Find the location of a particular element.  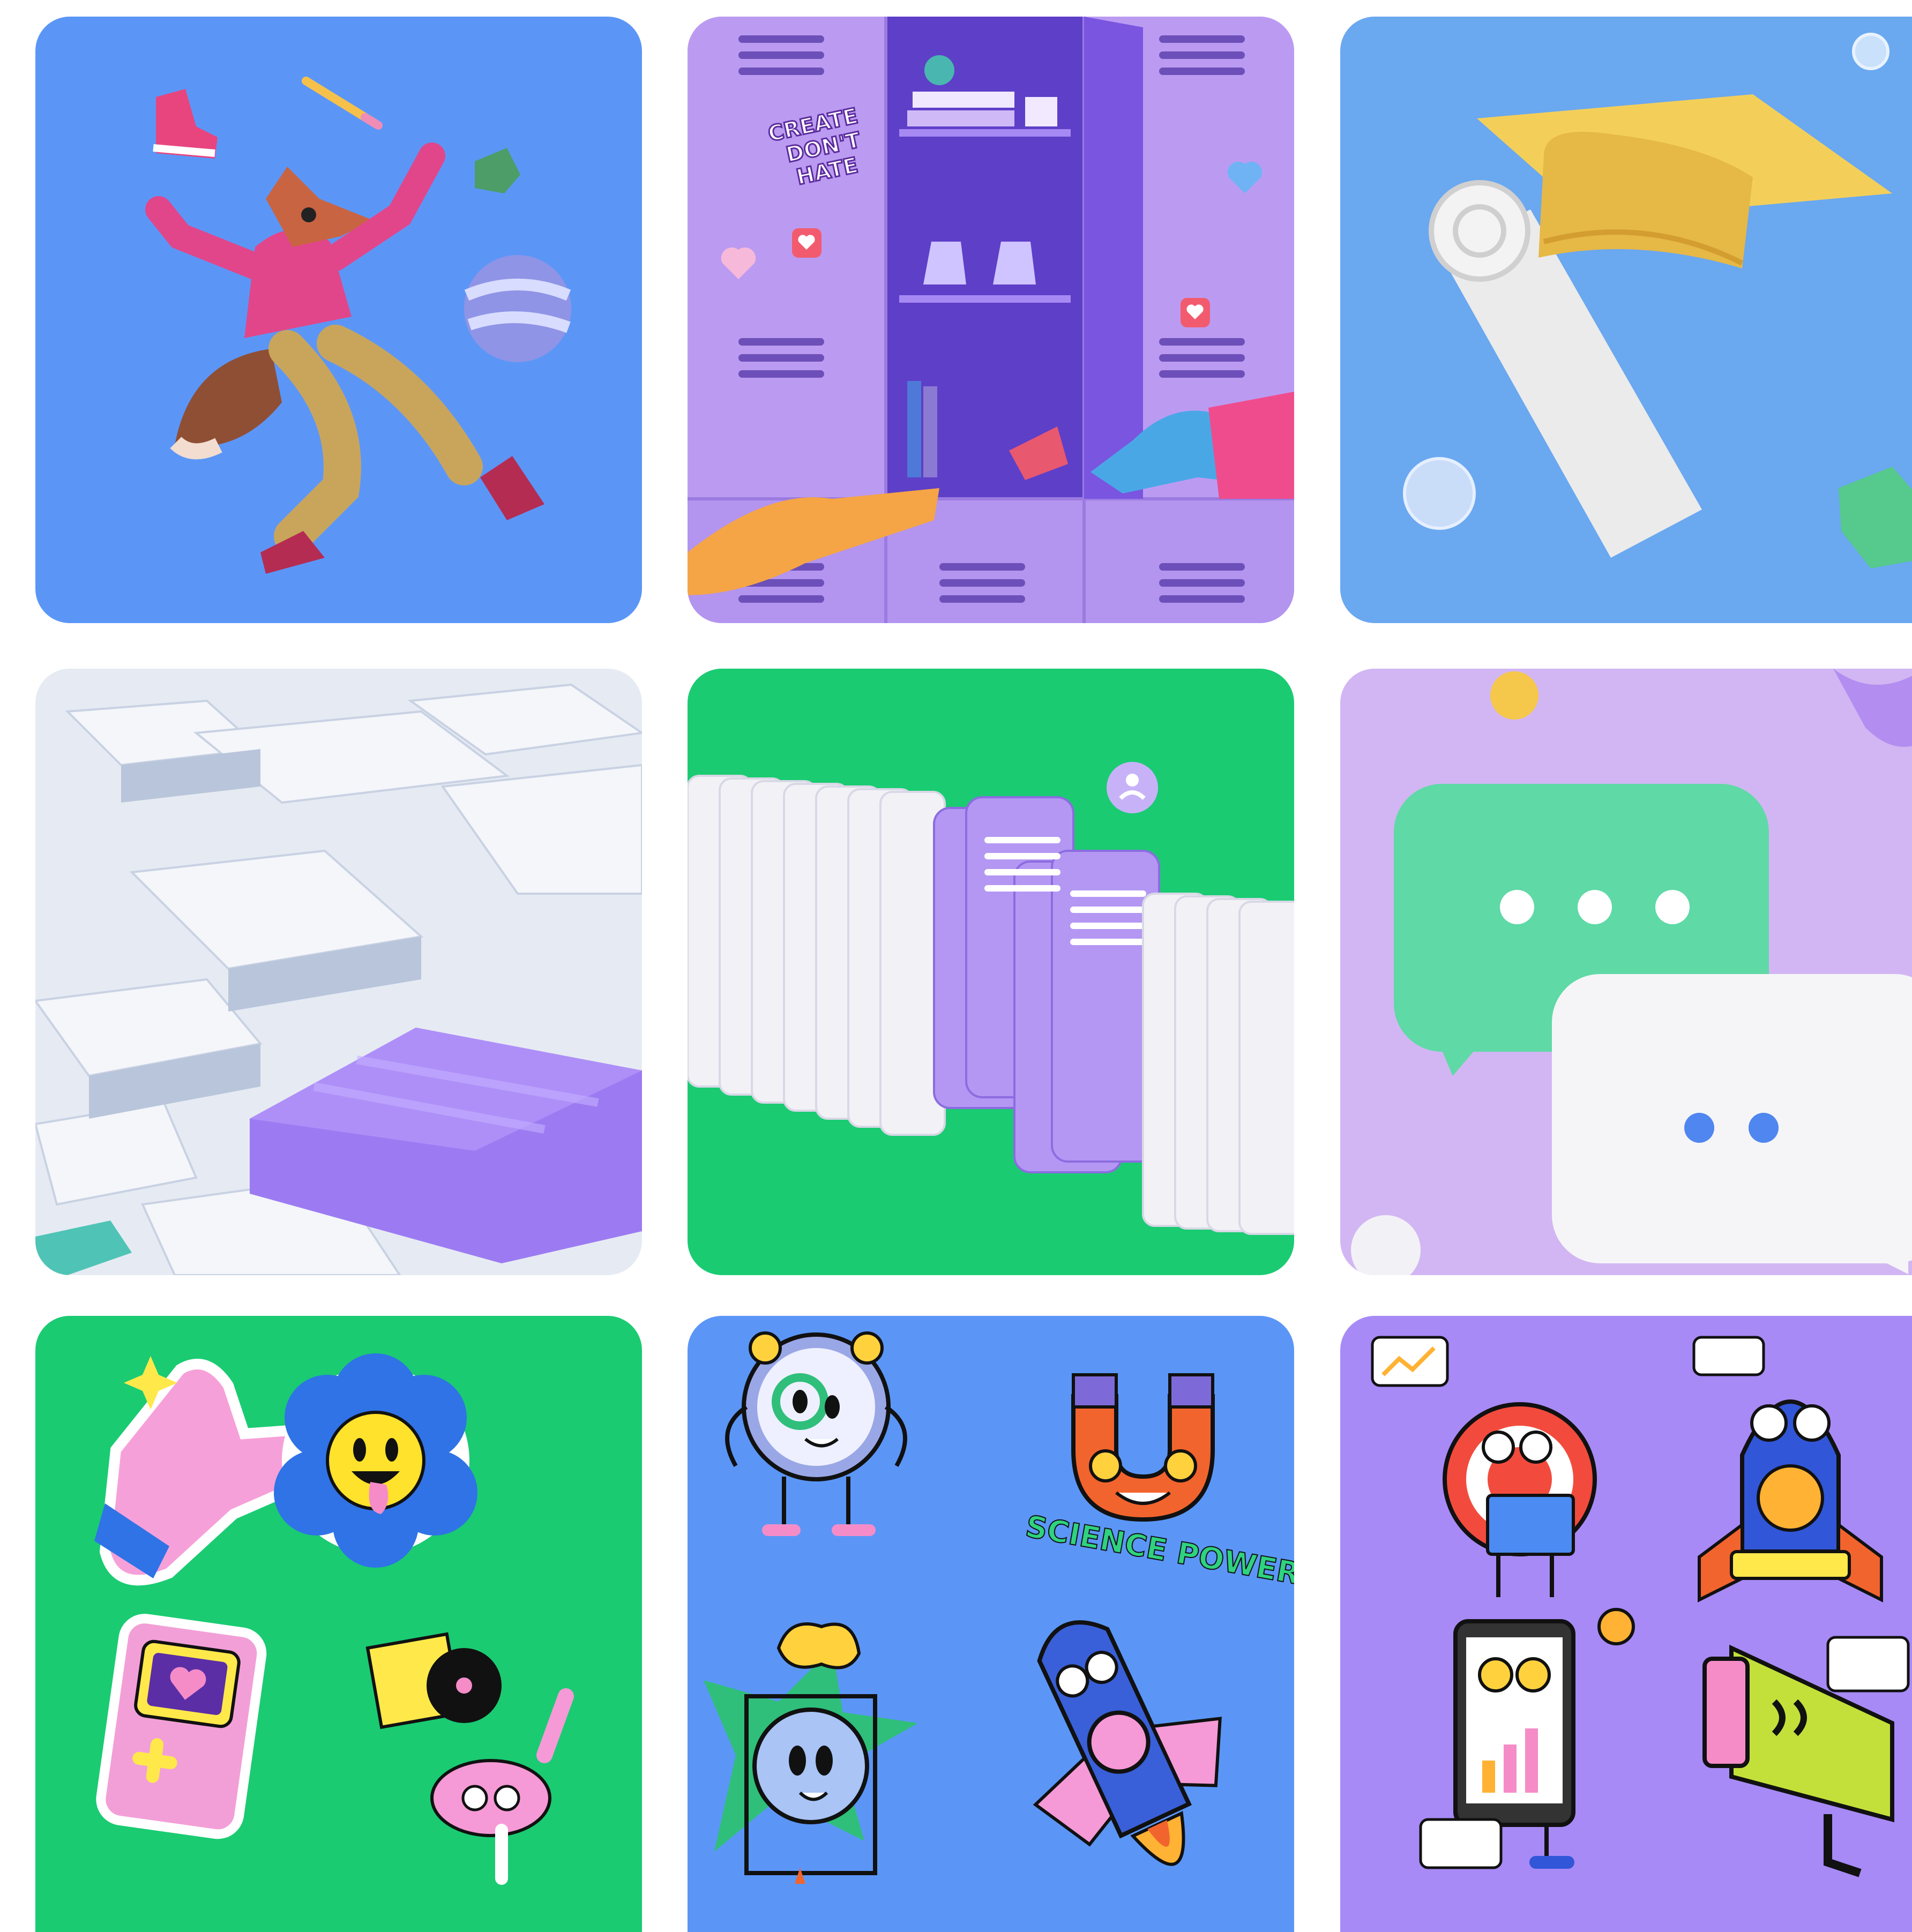

cards-icon is located at coordinates (991, 972).